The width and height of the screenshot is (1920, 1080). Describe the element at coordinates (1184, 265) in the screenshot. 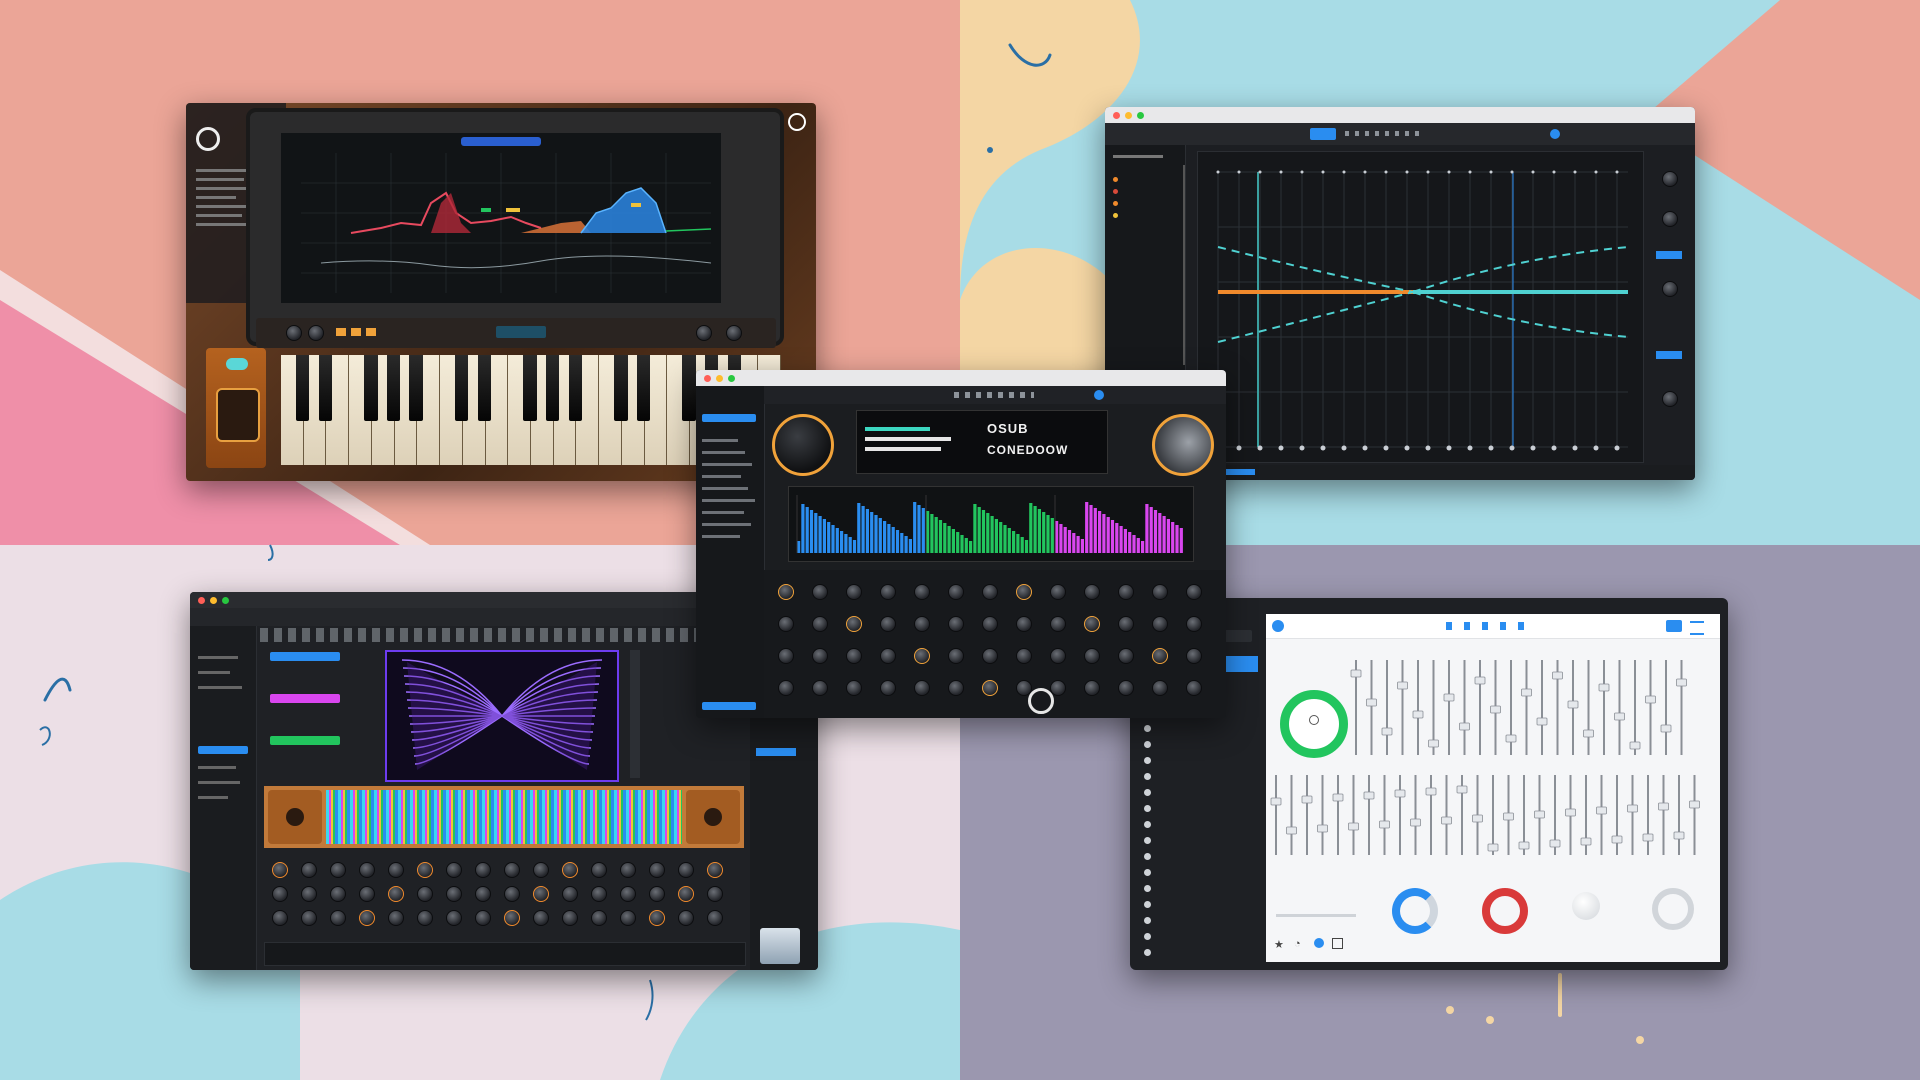

I see `eq-sidebar-scrollbar` at that location.